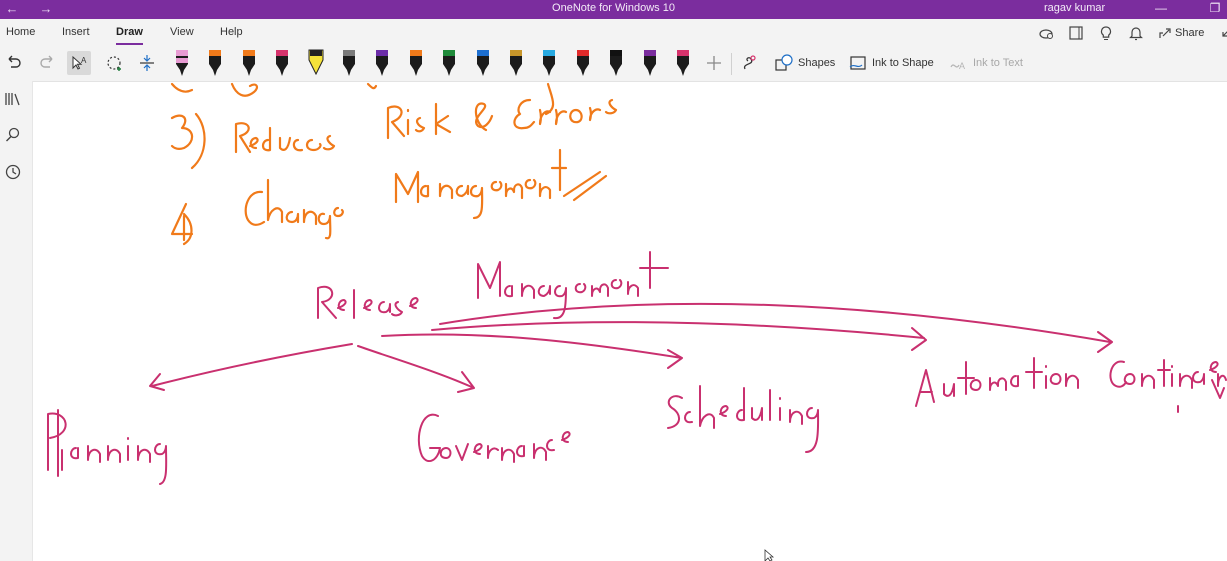  I want to click on arrow-to-contingency, so click(776, 327).